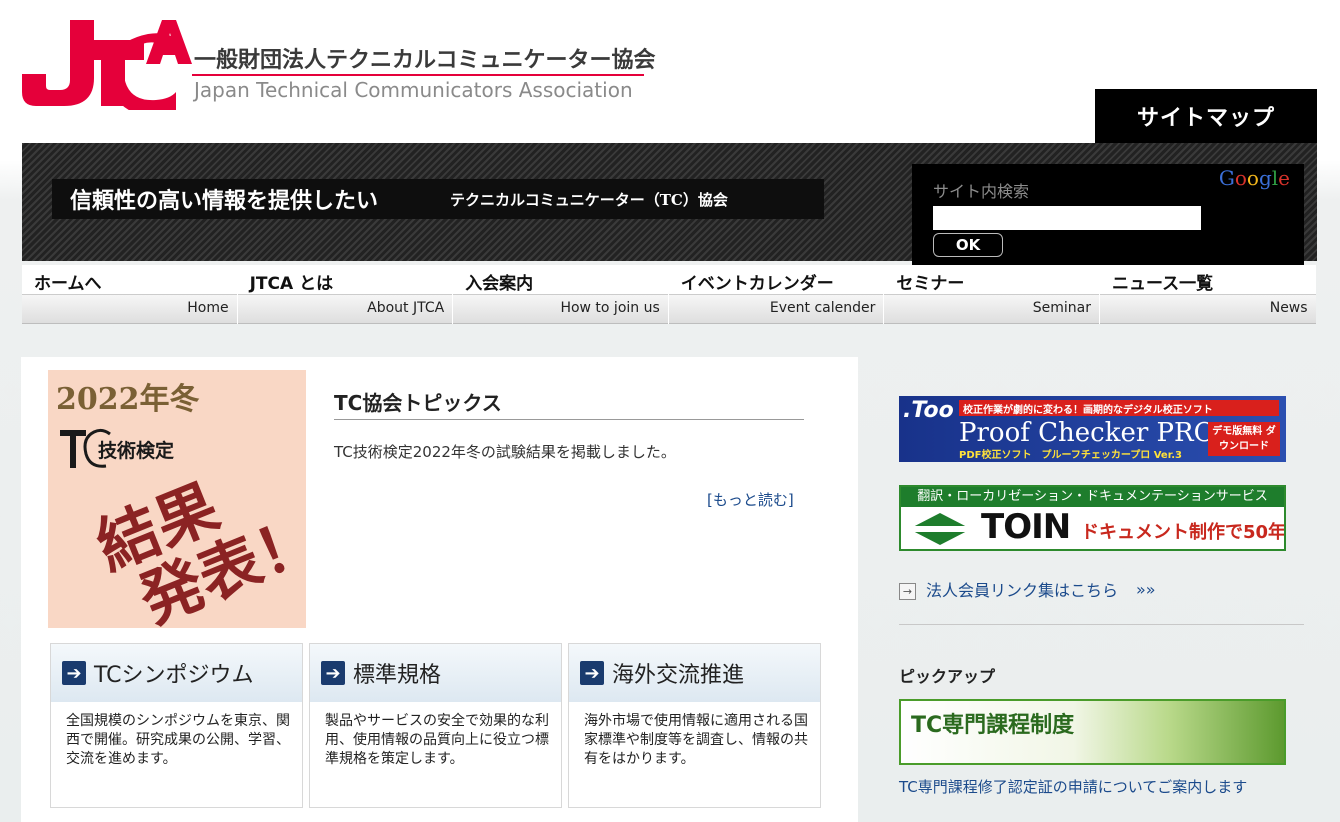 Image resolution: width=1340 pixels, height=822 pixels. Describe the element at coordinates (174, 675) in the screenshot. I see `card-title: TCシンポジウム` at that location.